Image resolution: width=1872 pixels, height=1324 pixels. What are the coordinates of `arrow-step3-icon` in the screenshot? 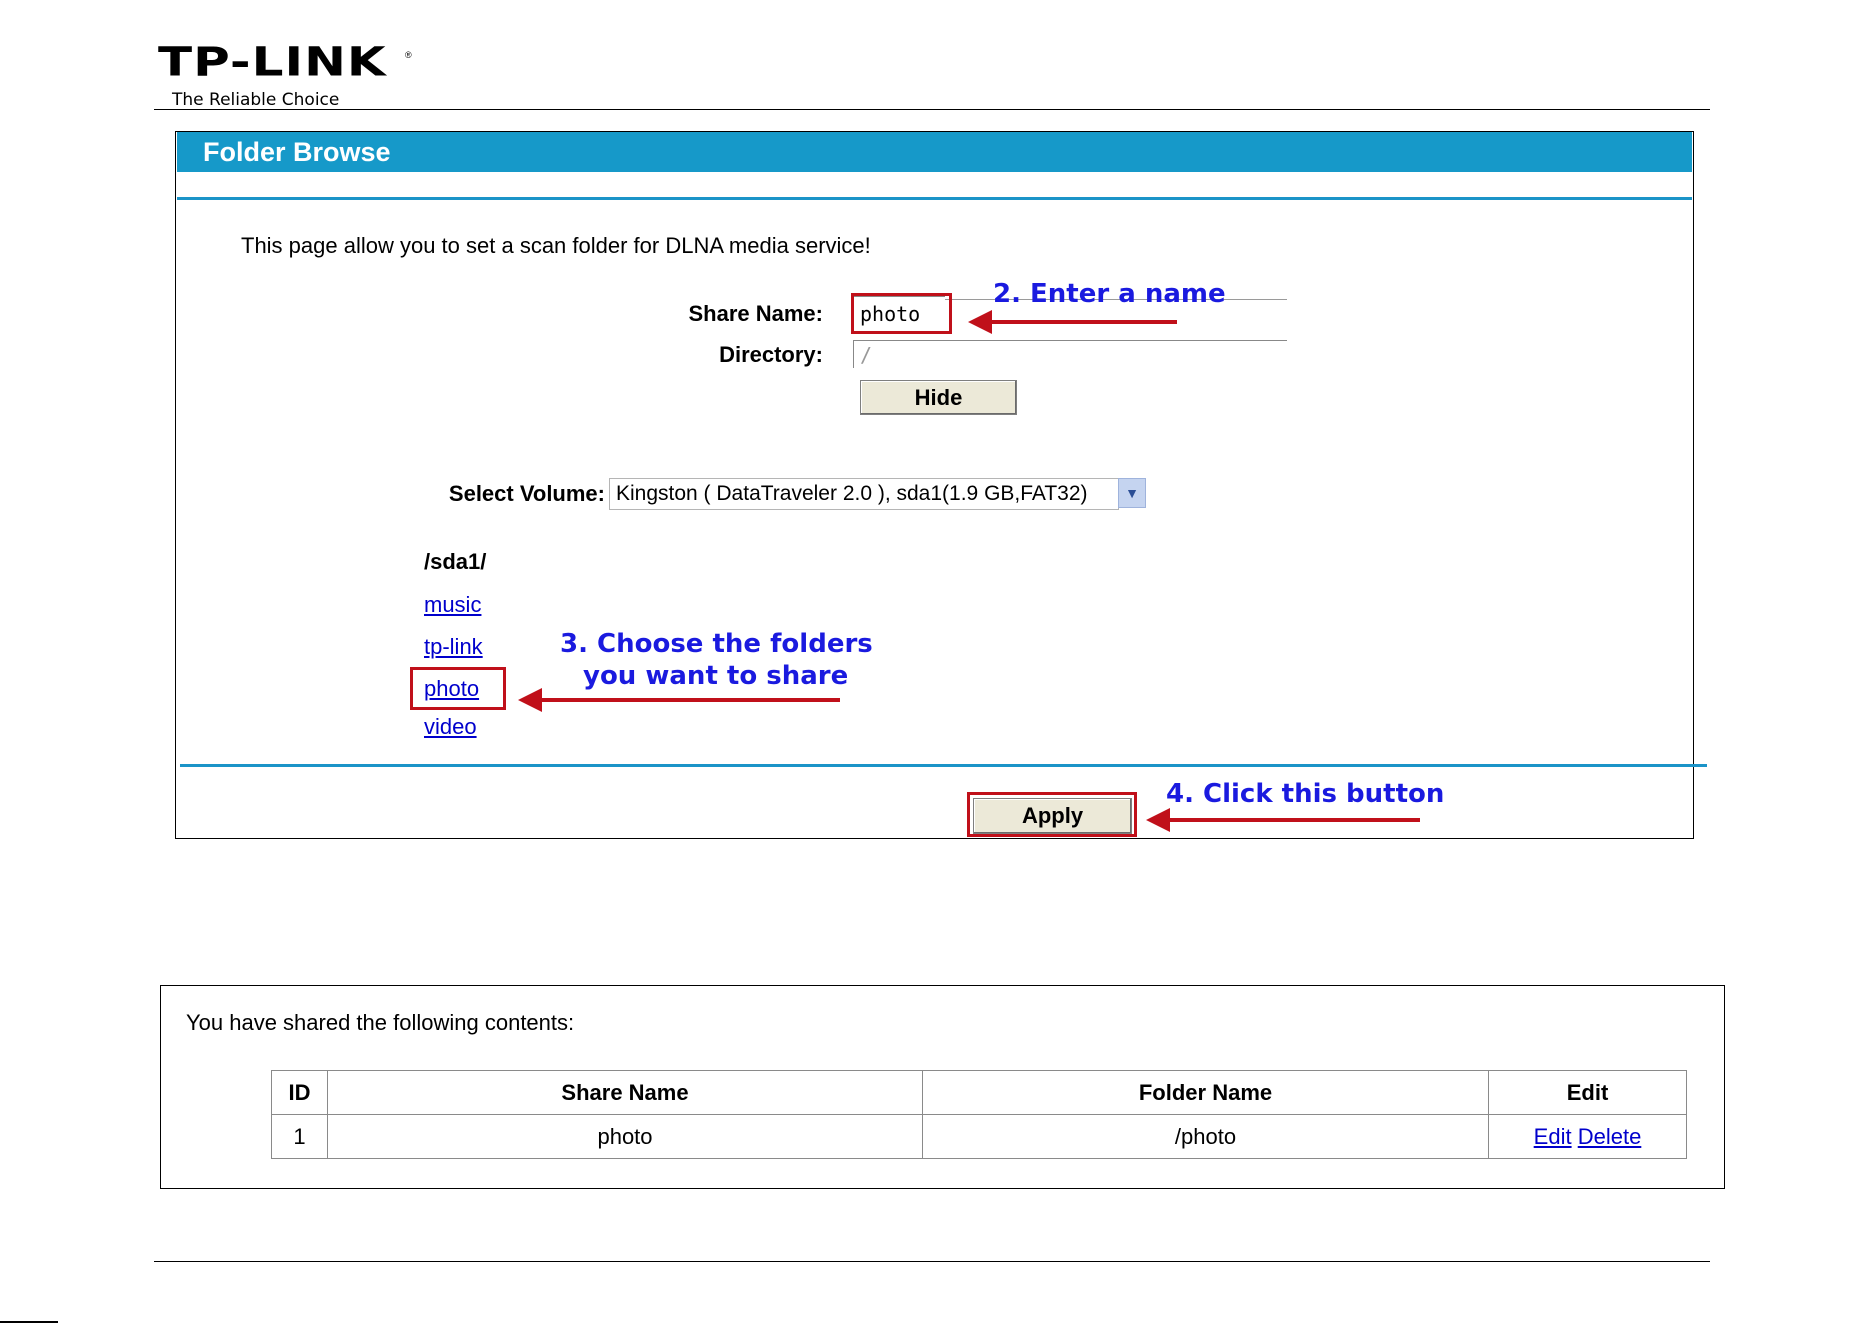 It's located at (530, 700).